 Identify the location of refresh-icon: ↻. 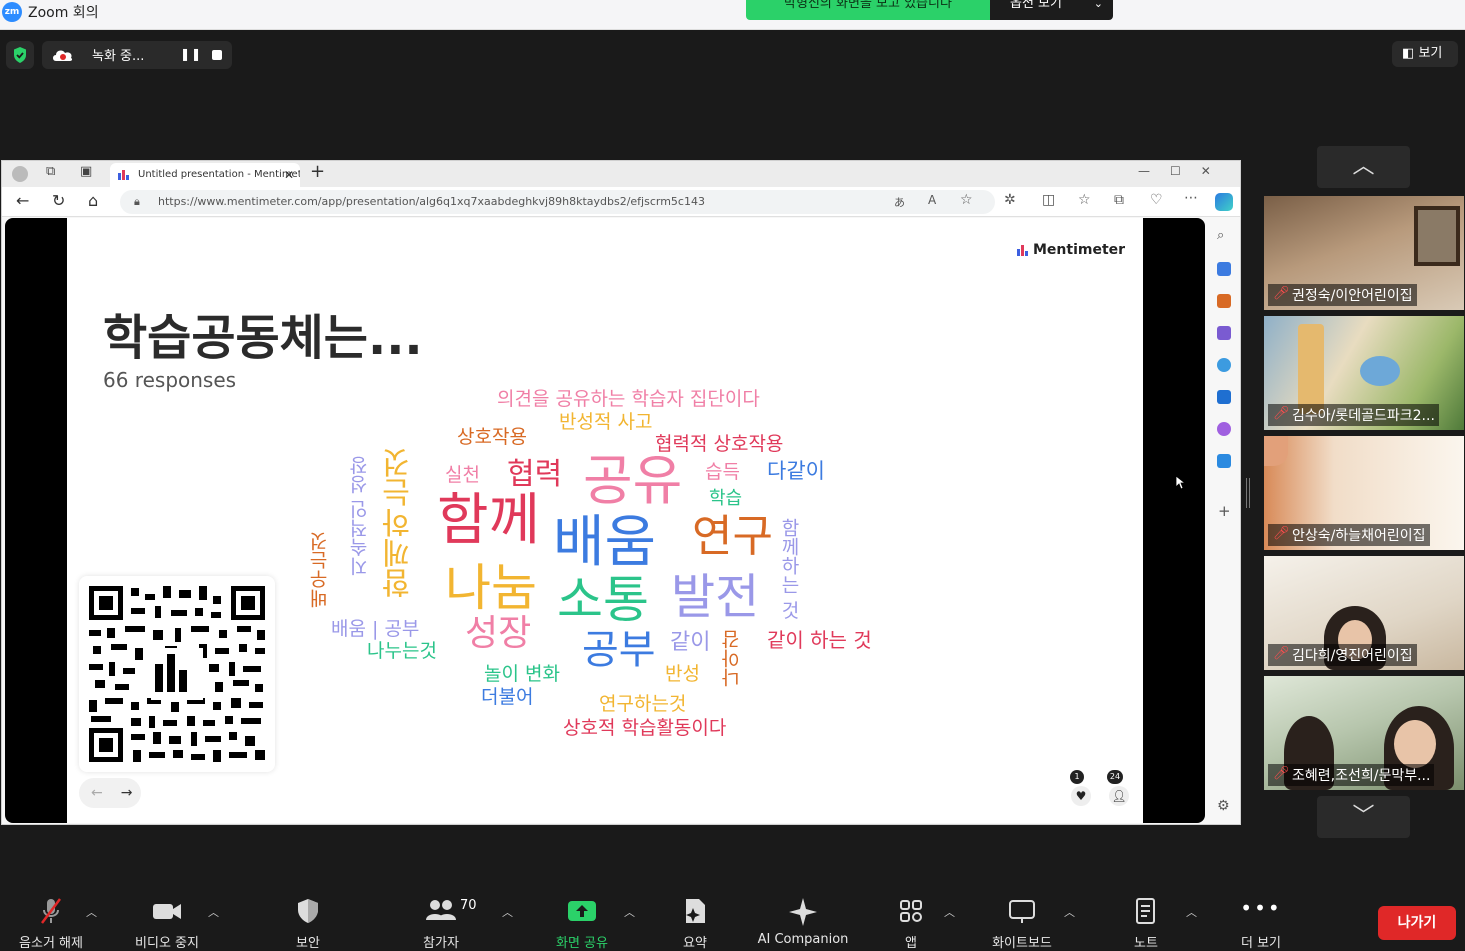
(58, 200).